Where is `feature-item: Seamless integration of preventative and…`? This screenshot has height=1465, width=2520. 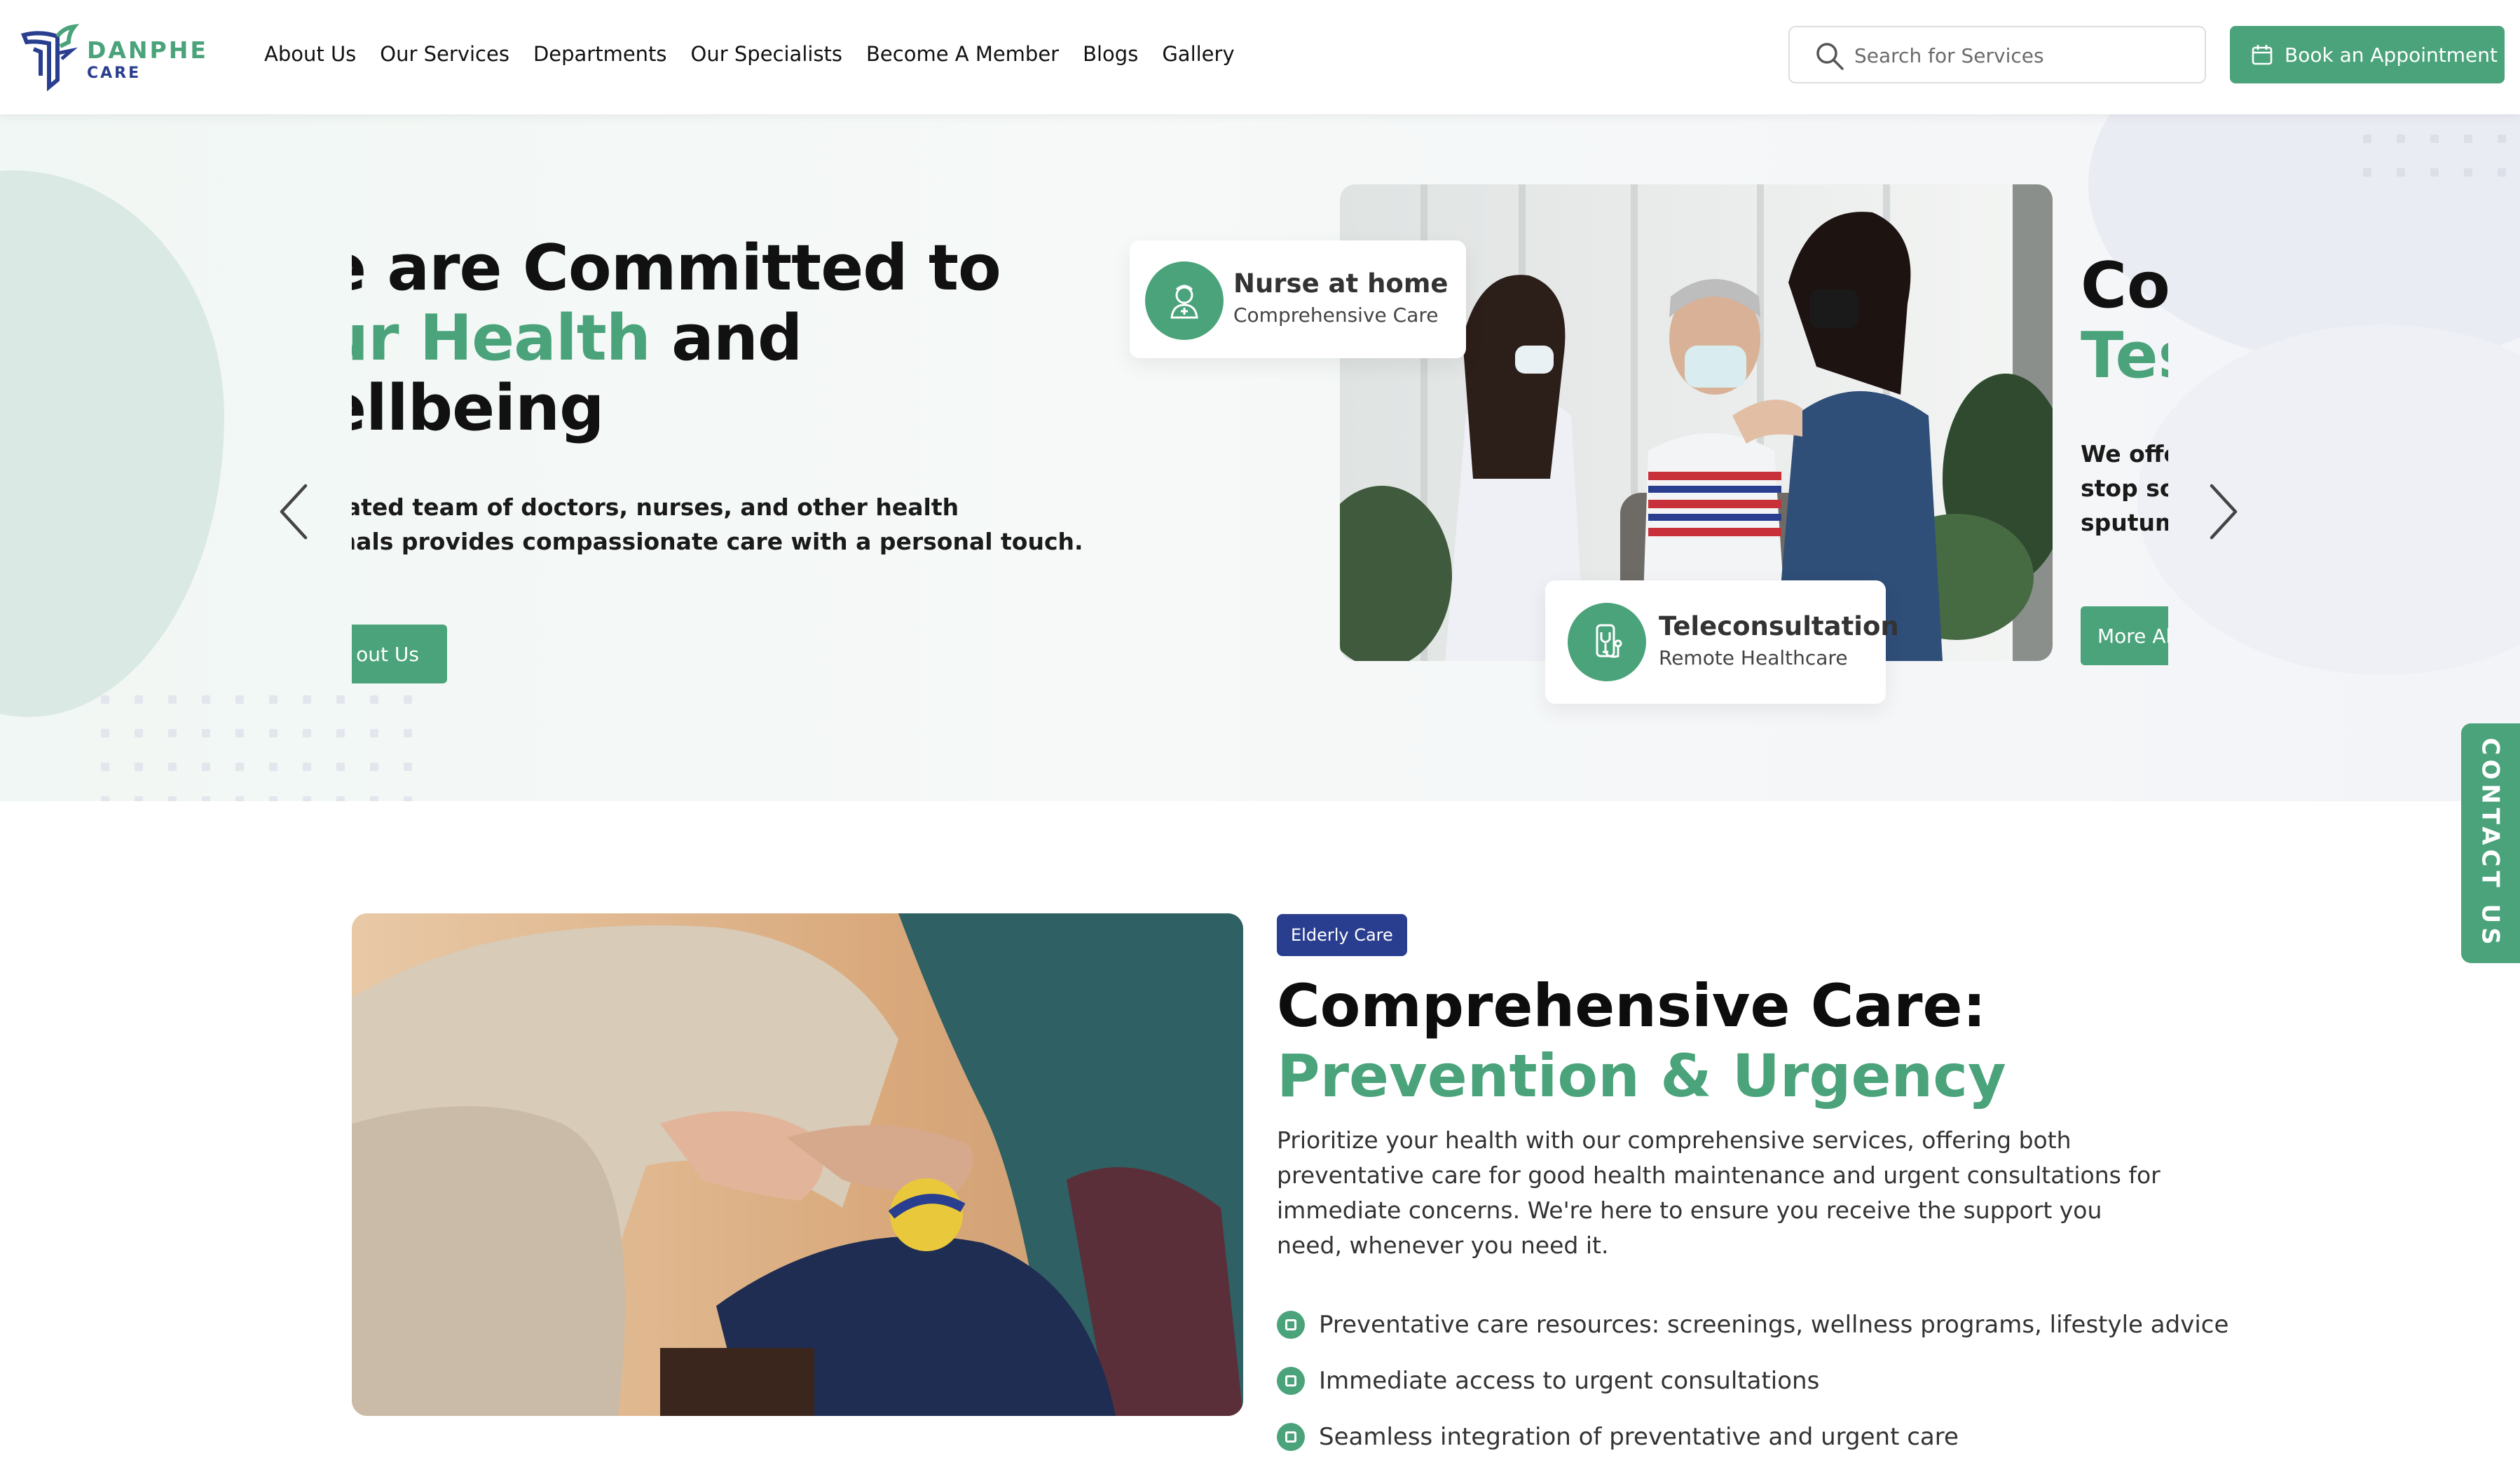 feature-item: Seamless integration of preventative and… is located at coordinates (1752, 1437).